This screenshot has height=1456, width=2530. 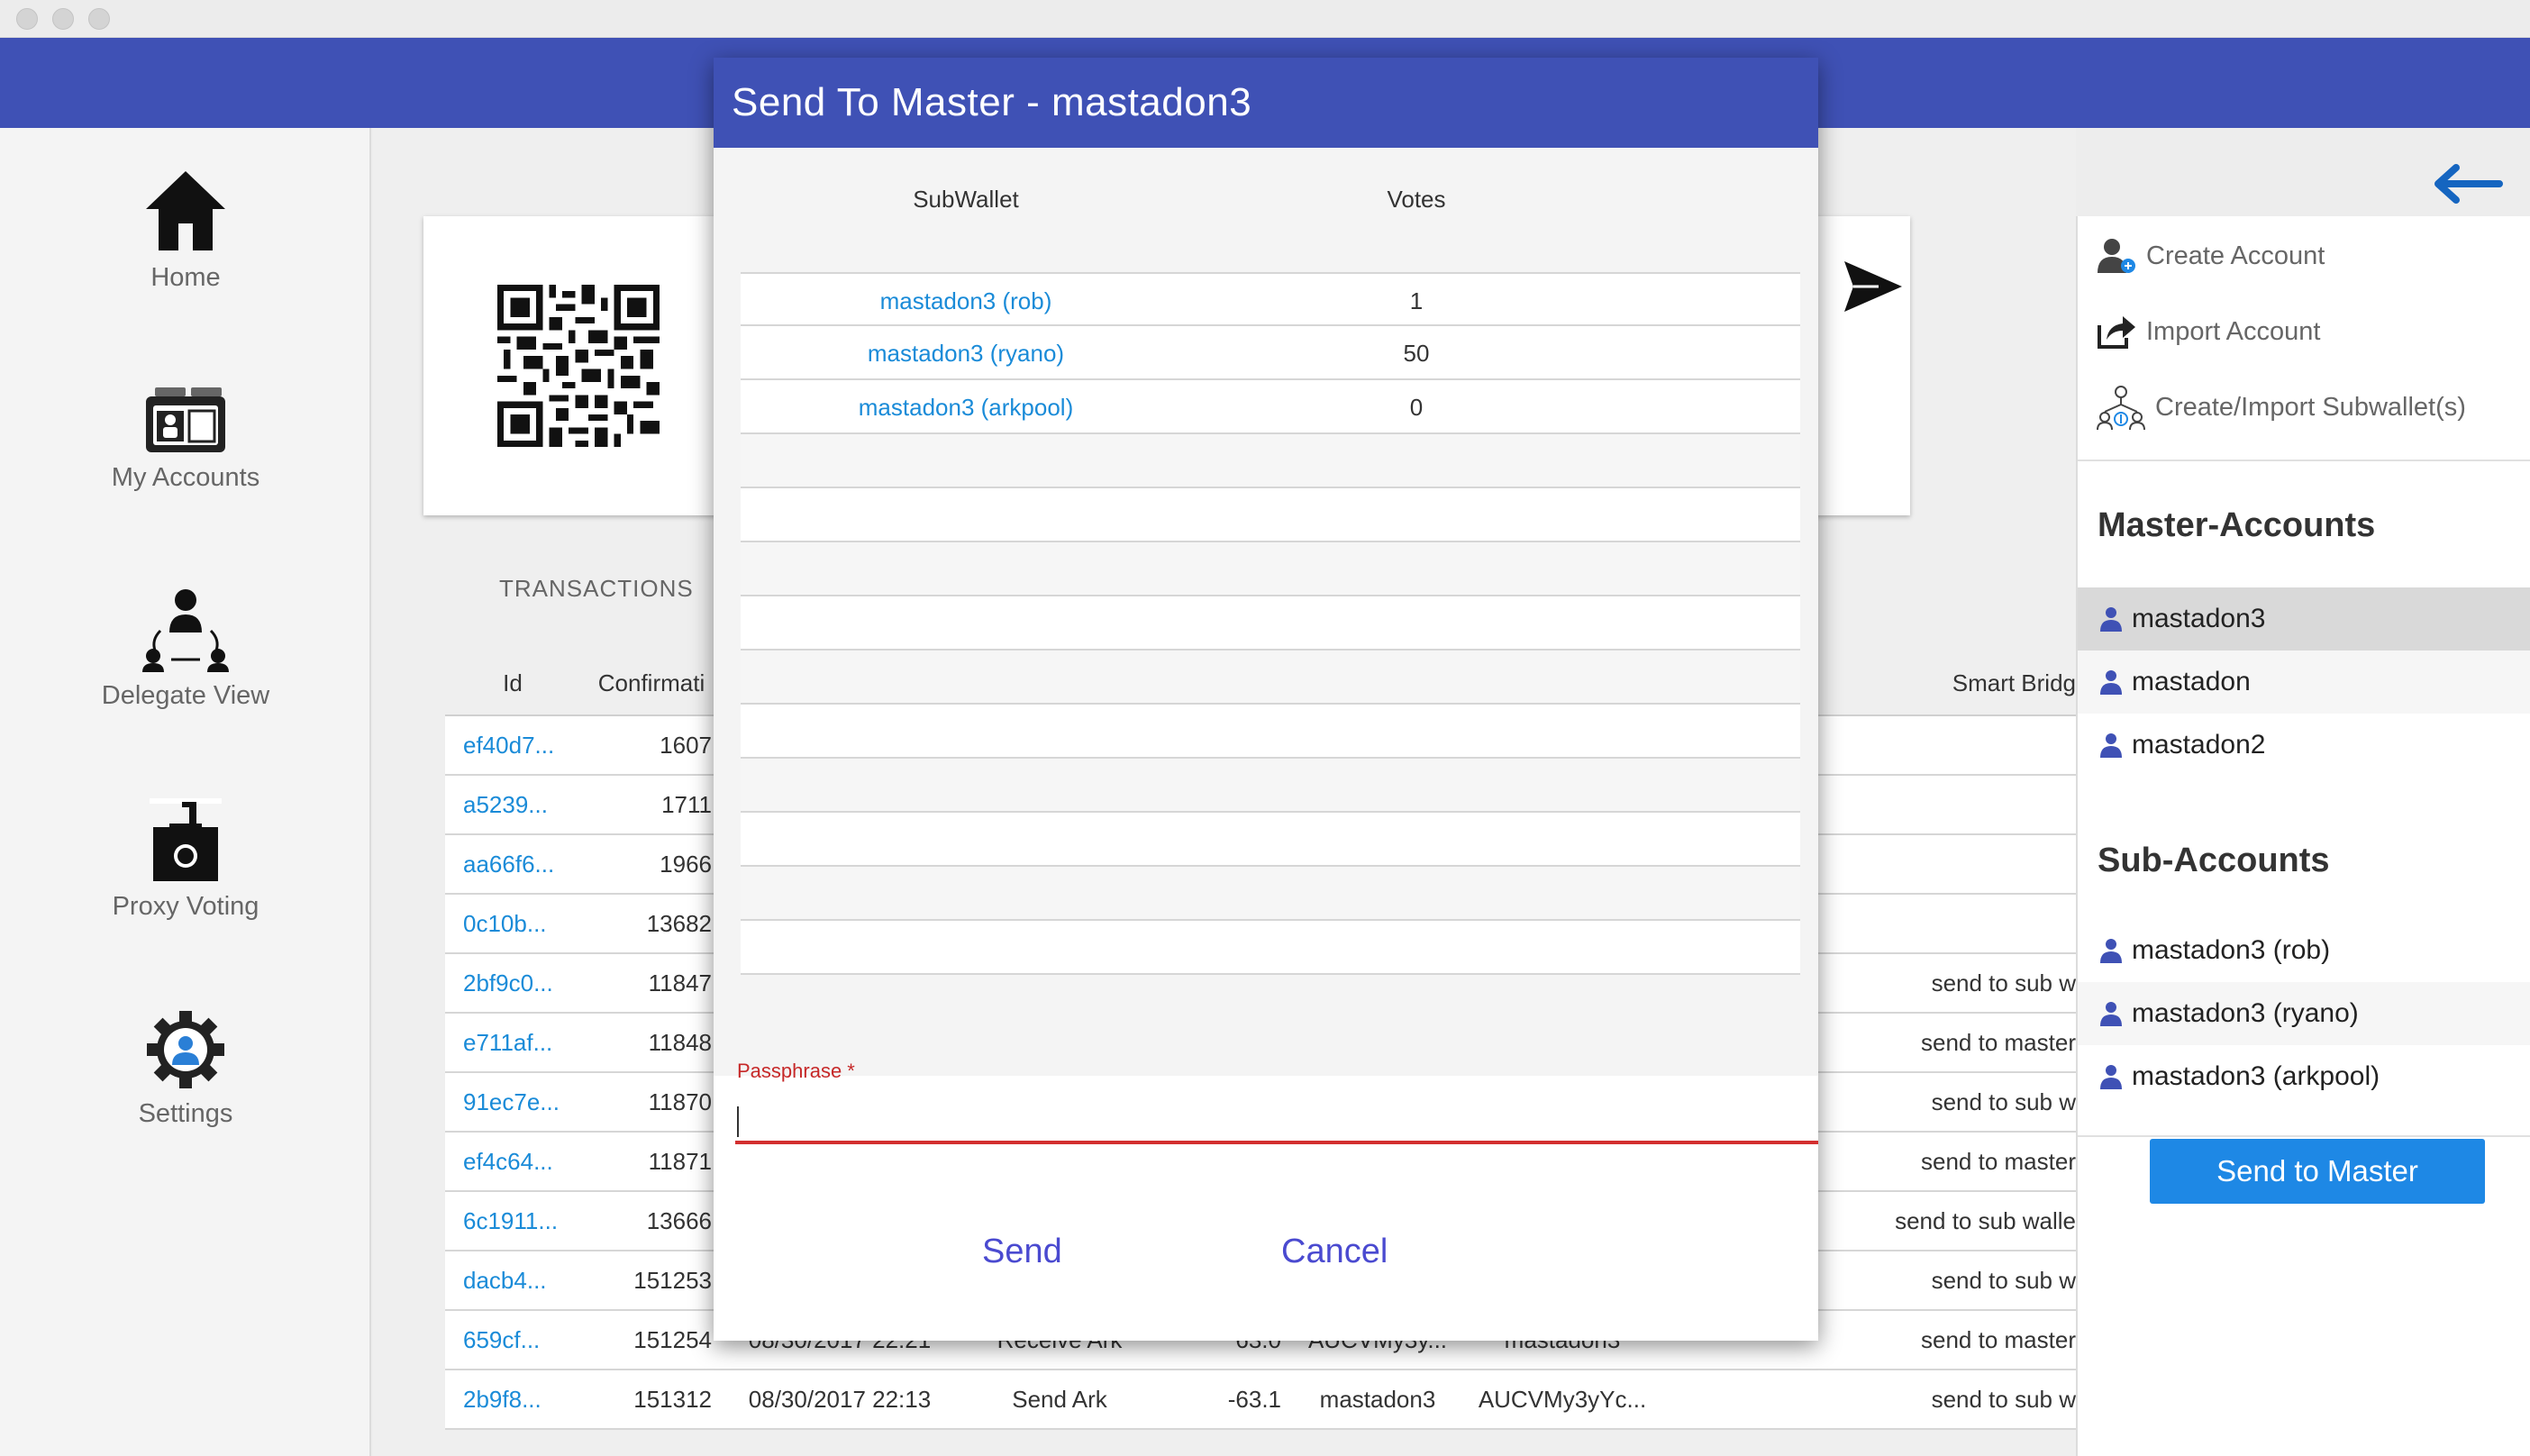 I want to click on tx-confirmations: 11870, so click(x=651, y=1102).